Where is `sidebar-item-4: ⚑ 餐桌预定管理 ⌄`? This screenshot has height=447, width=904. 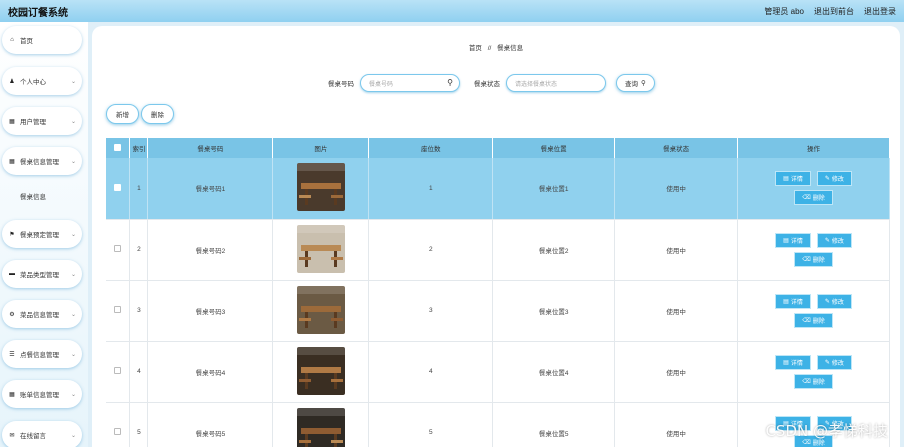 sidebar-item-4: ⚑ 餐桌预定管理 ⌄ is located at coordinates (42, 234).